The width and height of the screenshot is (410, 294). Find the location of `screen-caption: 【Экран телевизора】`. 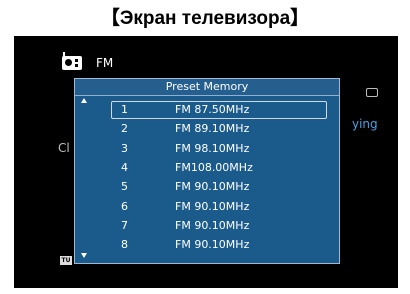

screen-caption: 【Экран телевизора】 is located at coordinates (205, 18).